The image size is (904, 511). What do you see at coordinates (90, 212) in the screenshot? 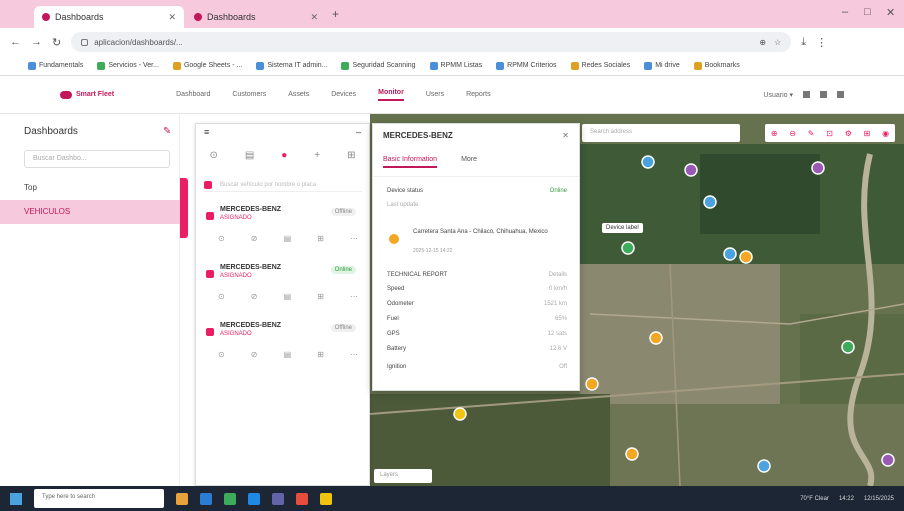
I see `sidebar-item-vehiculos: VEHICULOS` at bounding box center [90, 212].